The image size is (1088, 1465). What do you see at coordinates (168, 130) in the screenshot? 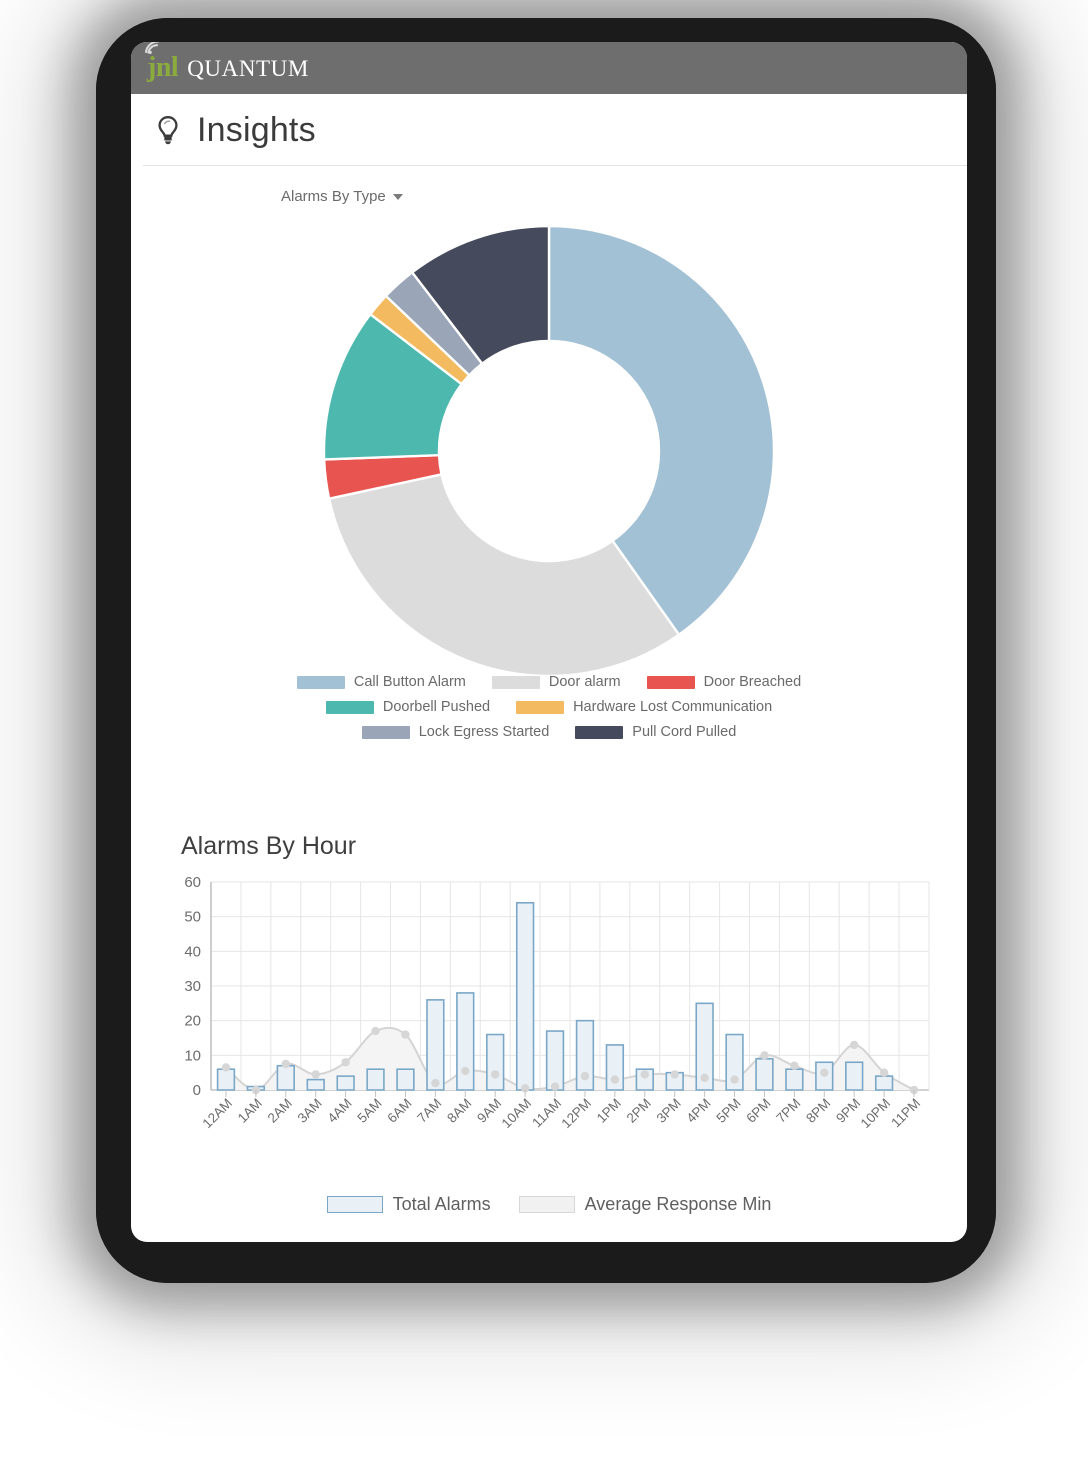
I see `lightbulb-icon` at bounding box center [168, 130].